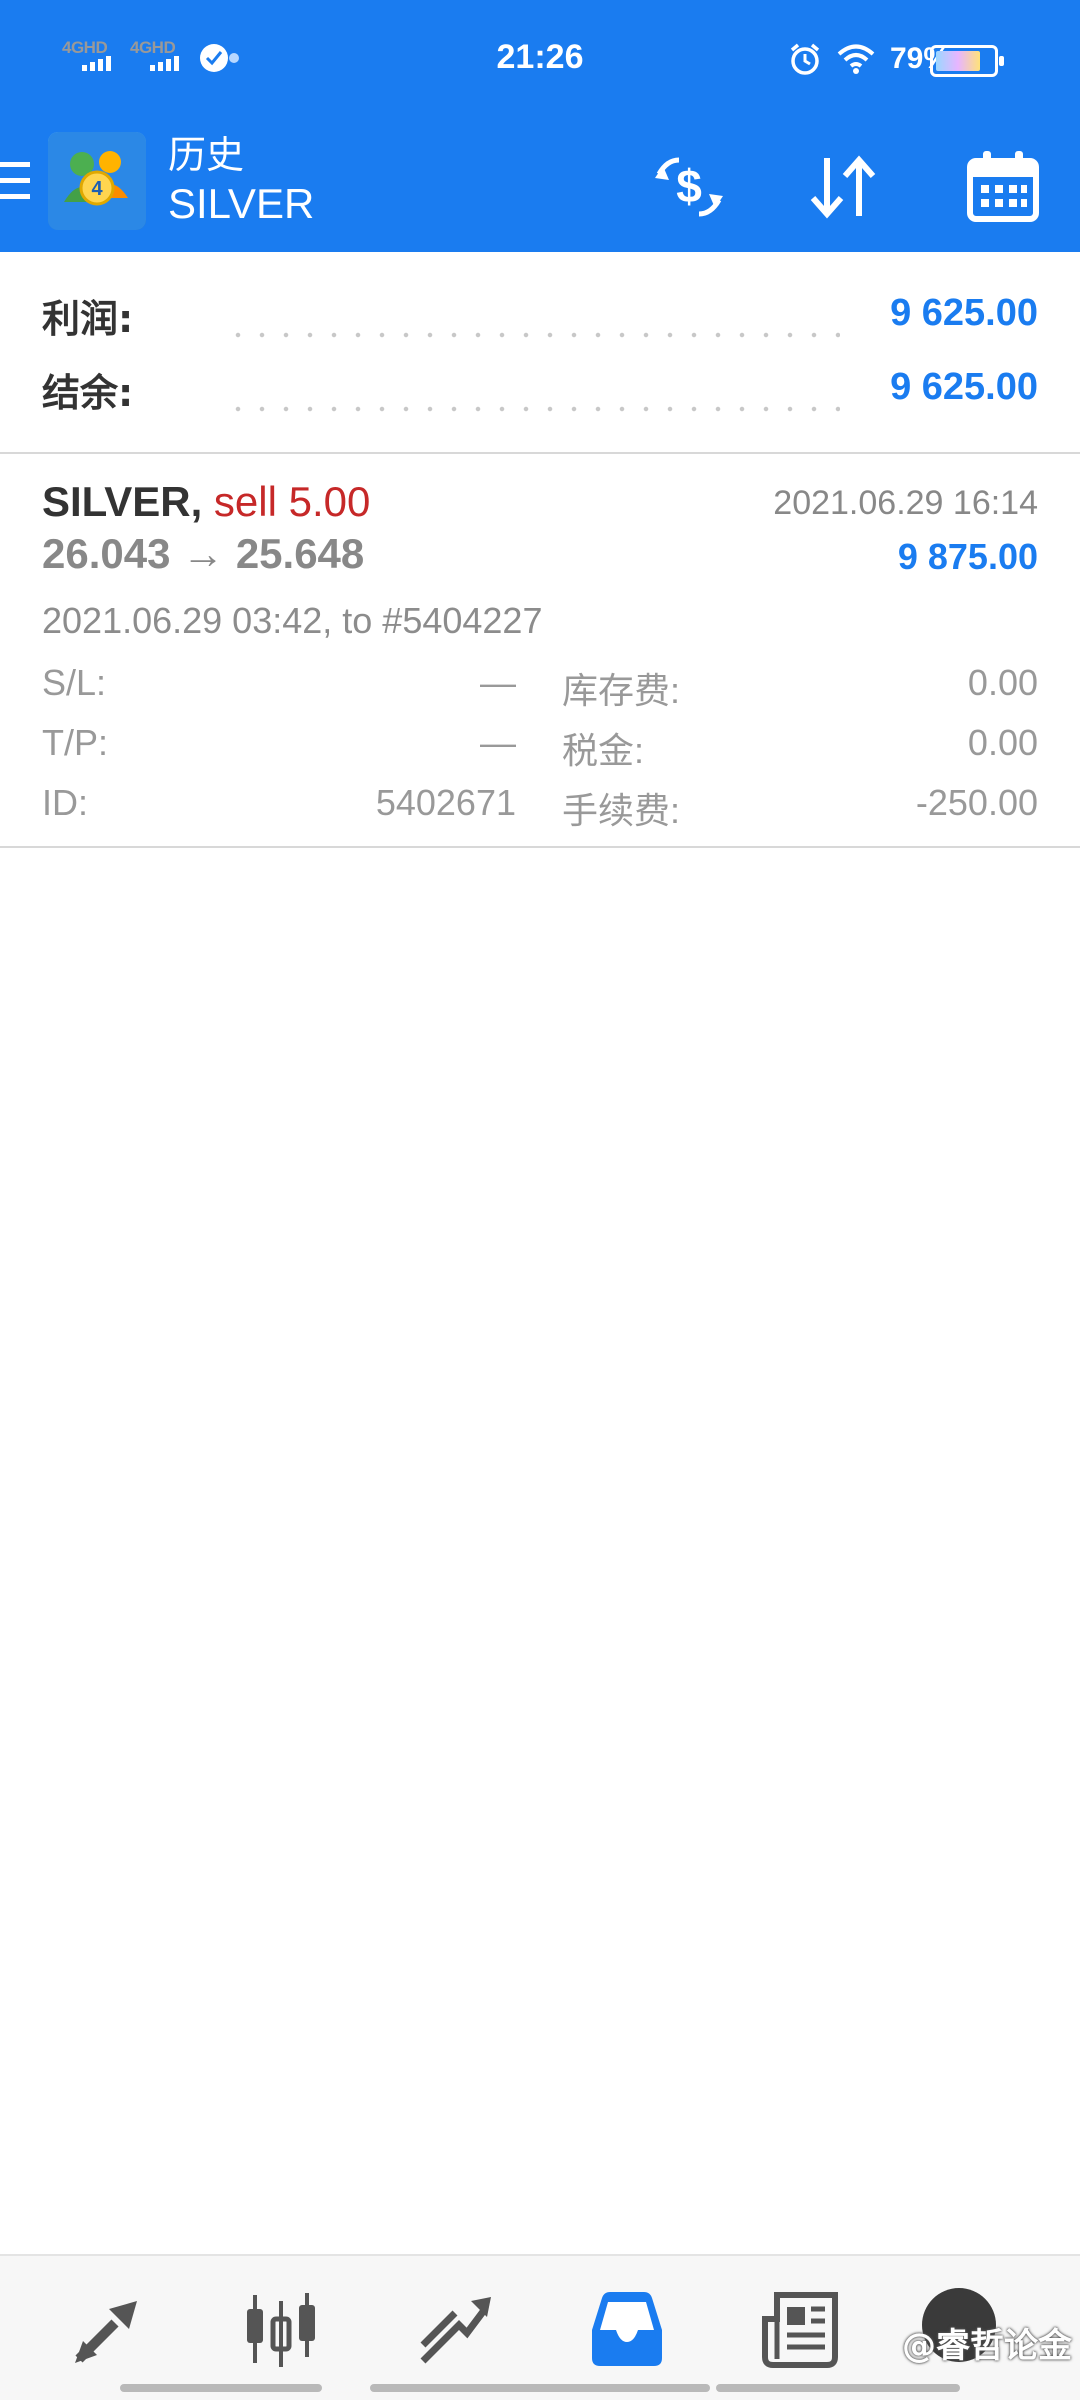 The height and width of the screenshot is (2400, 1080). Describe the element at coordinates (97, 189) in the screenshot. I see `svg-text: 4` at that location.